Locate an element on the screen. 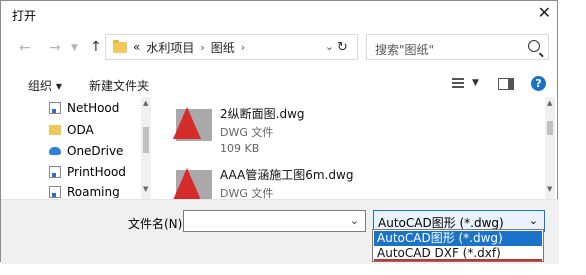  preview-pane-icon is located at coordinates (506, 84).